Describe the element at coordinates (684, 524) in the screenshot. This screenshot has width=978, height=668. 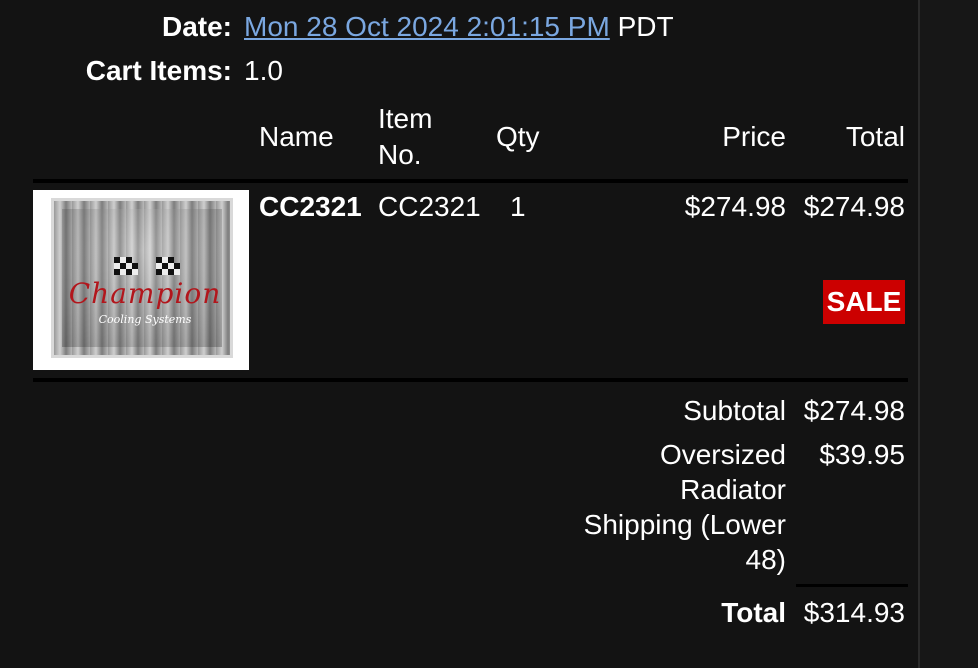
I see `shipping-label-line3: Shipping (Lower` at that location.